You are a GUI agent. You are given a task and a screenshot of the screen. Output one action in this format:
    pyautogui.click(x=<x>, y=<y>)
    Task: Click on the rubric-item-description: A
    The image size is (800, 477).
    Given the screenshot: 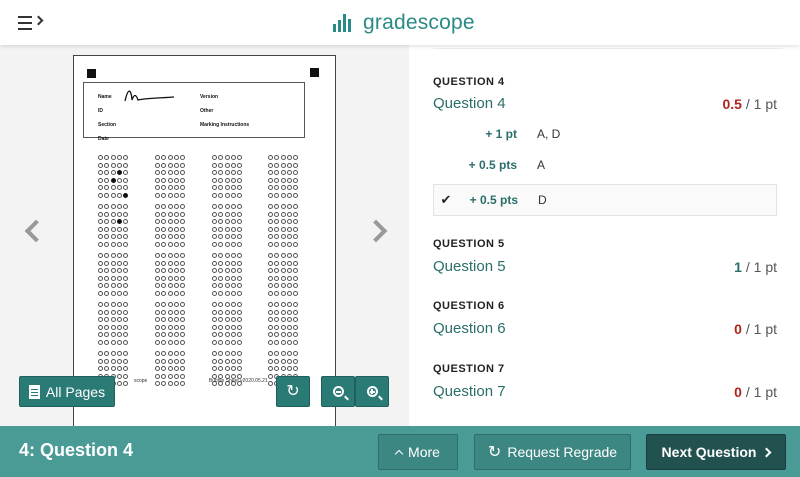 What is the action you would take?
    pyautogui.click(x=541, y=165)
    